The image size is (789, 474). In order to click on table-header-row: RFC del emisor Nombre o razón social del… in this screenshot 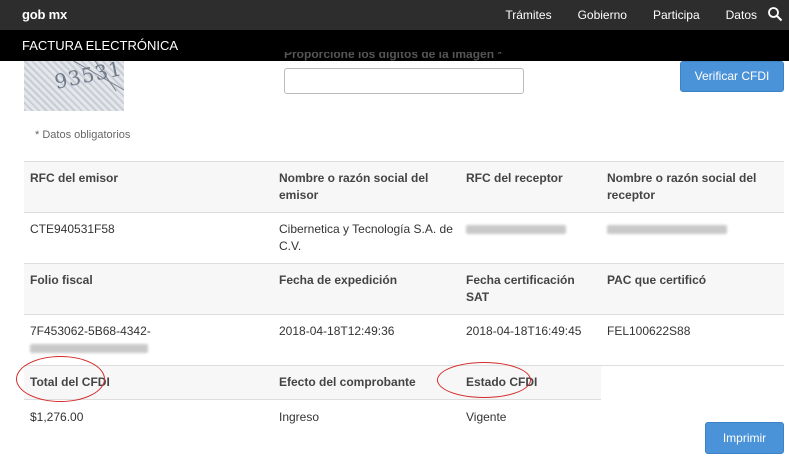, I will do `click(404, 187)`.